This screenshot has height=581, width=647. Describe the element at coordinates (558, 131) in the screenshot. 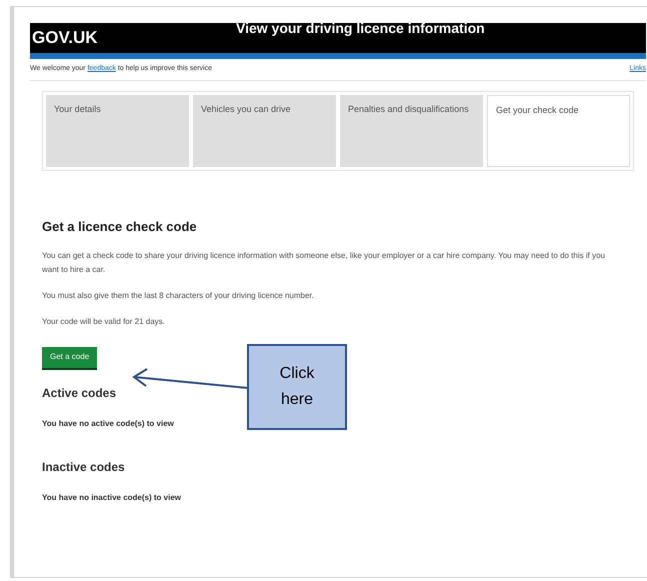

I see `tab: Get your check code` at that location.